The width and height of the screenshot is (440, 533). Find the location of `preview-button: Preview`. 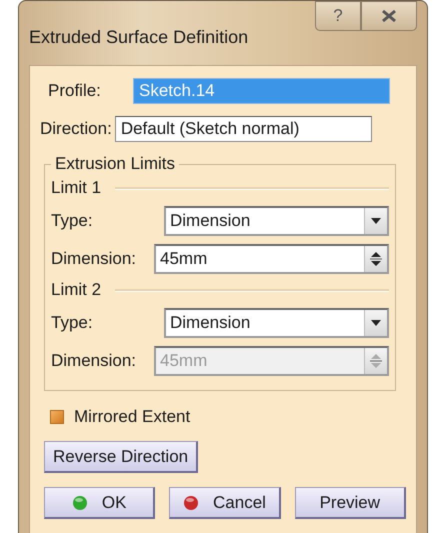

preview-button: Preview is located at coordinates (350, 503).